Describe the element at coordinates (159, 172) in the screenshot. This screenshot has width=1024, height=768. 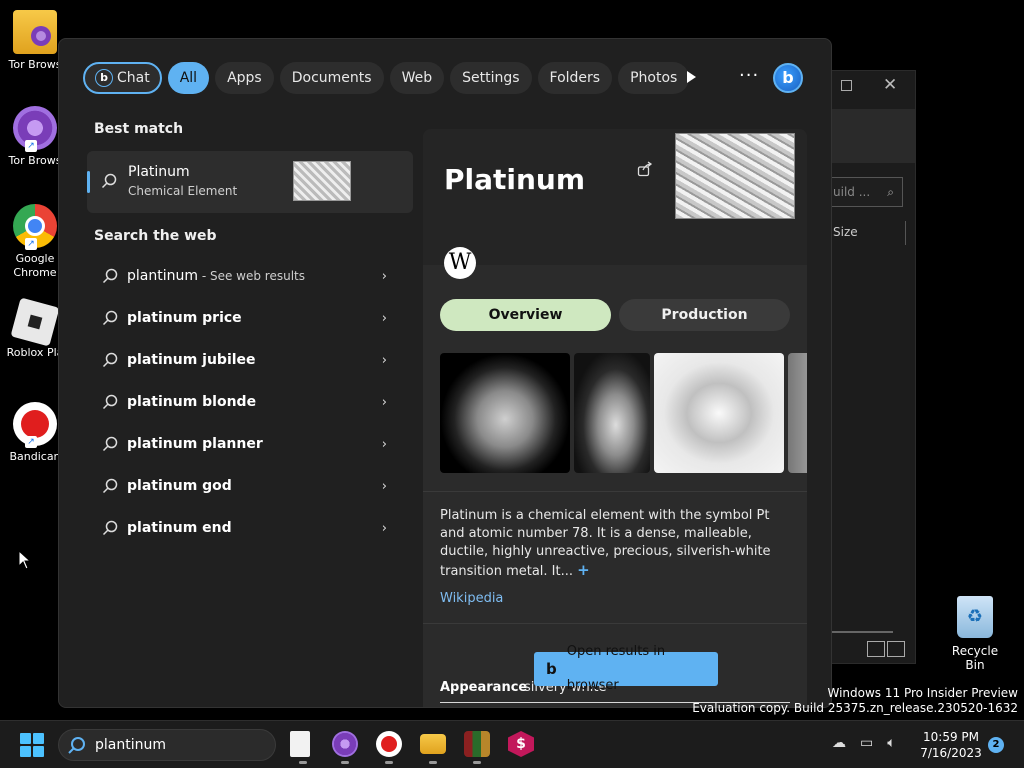
I see `best-match-title: Platinum` at that location.